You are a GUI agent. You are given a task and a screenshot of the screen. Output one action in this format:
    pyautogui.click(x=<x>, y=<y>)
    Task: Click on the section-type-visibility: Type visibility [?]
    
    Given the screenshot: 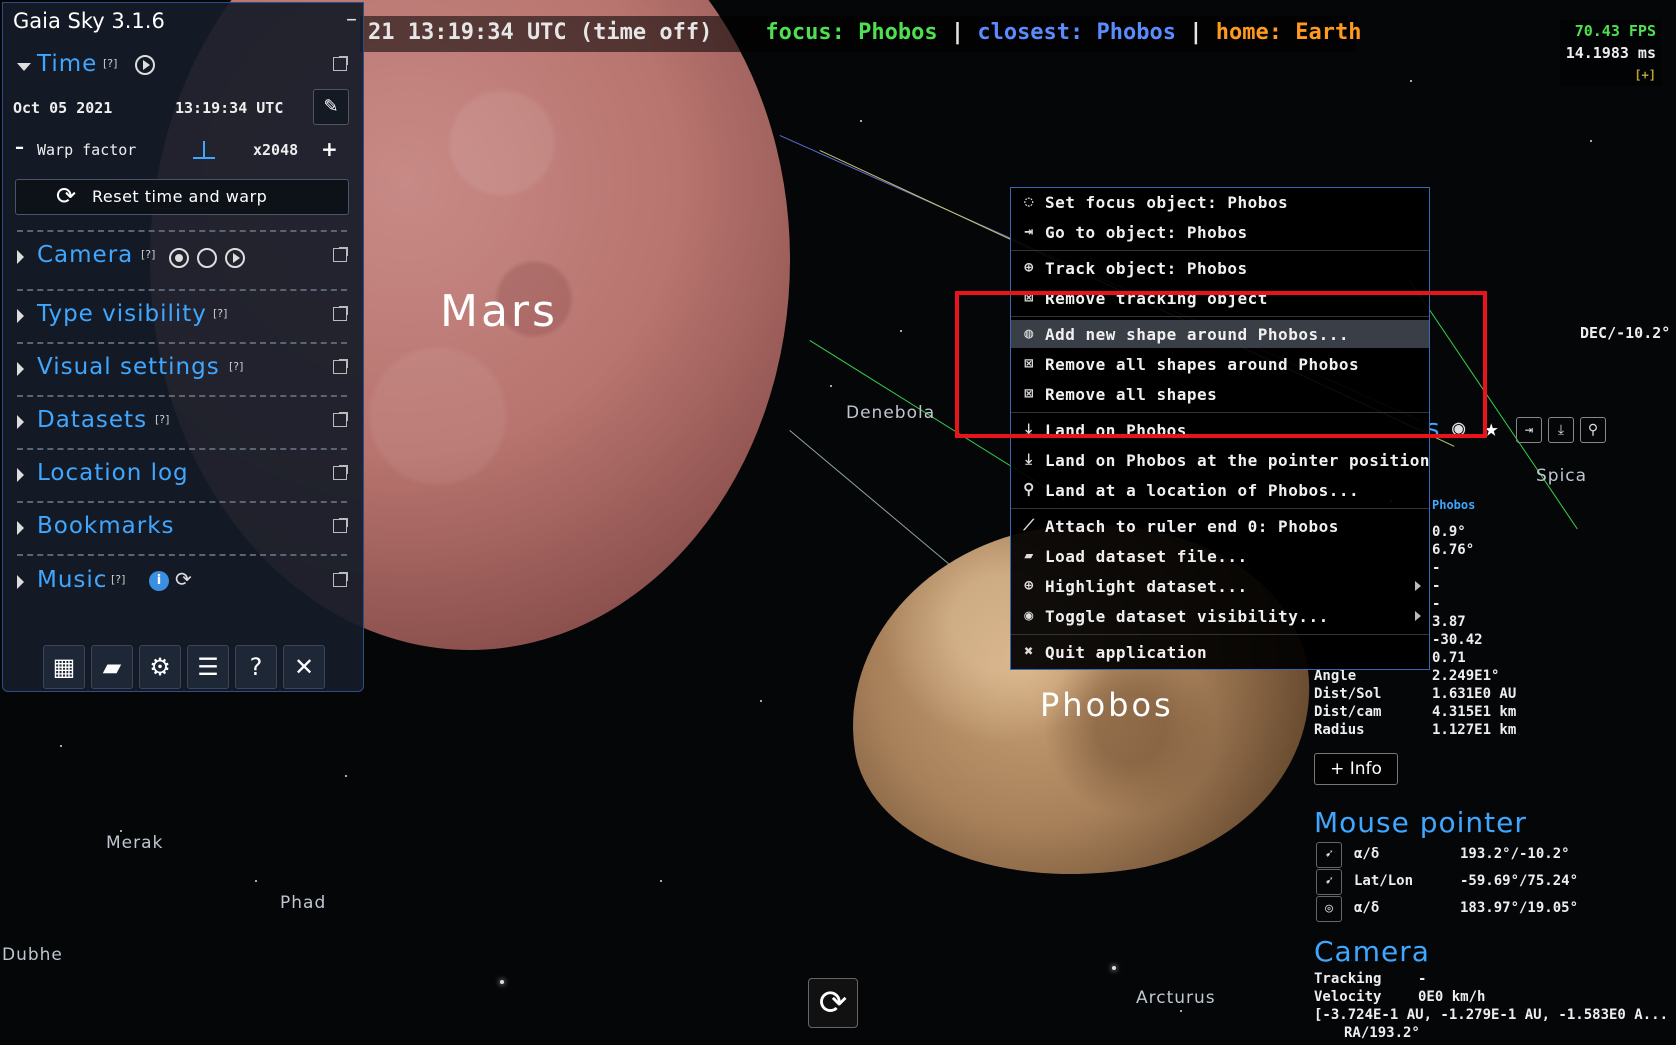 What is the action you would take?
    pyautogui.click(x=183, y=317)
    